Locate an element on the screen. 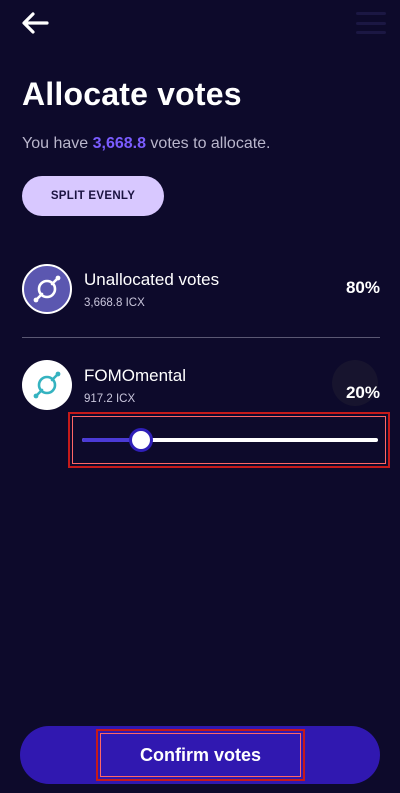  slider-thumb is located at coordinates (141, 440).